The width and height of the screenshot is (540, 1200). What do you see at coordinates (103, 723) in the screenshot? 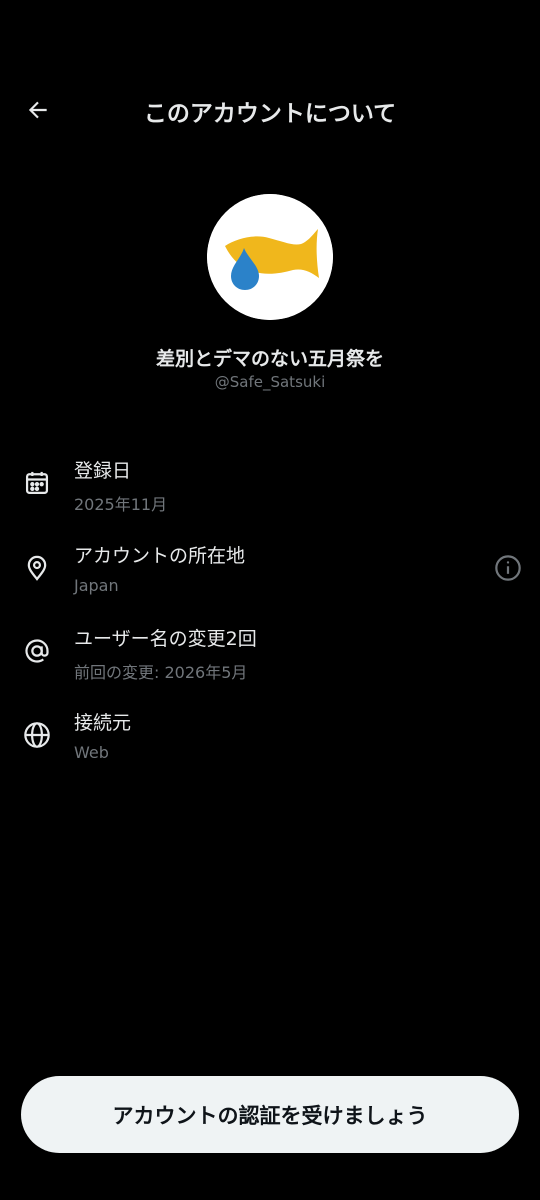
I see `info-label: 接続元` at bounding box center [103, 723].